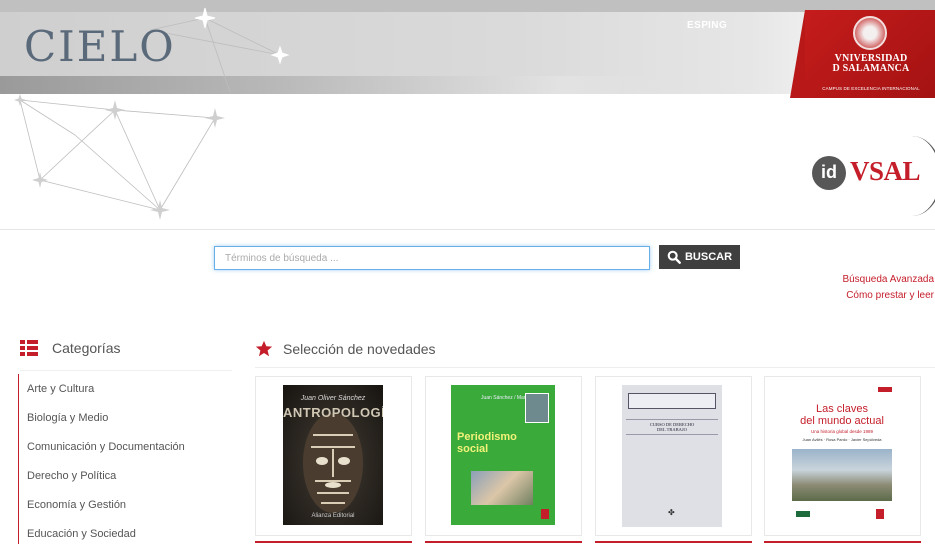  Describe the element at coordinates (870, 33) in the screenshot. I see `usal-seal-icon` at that location.